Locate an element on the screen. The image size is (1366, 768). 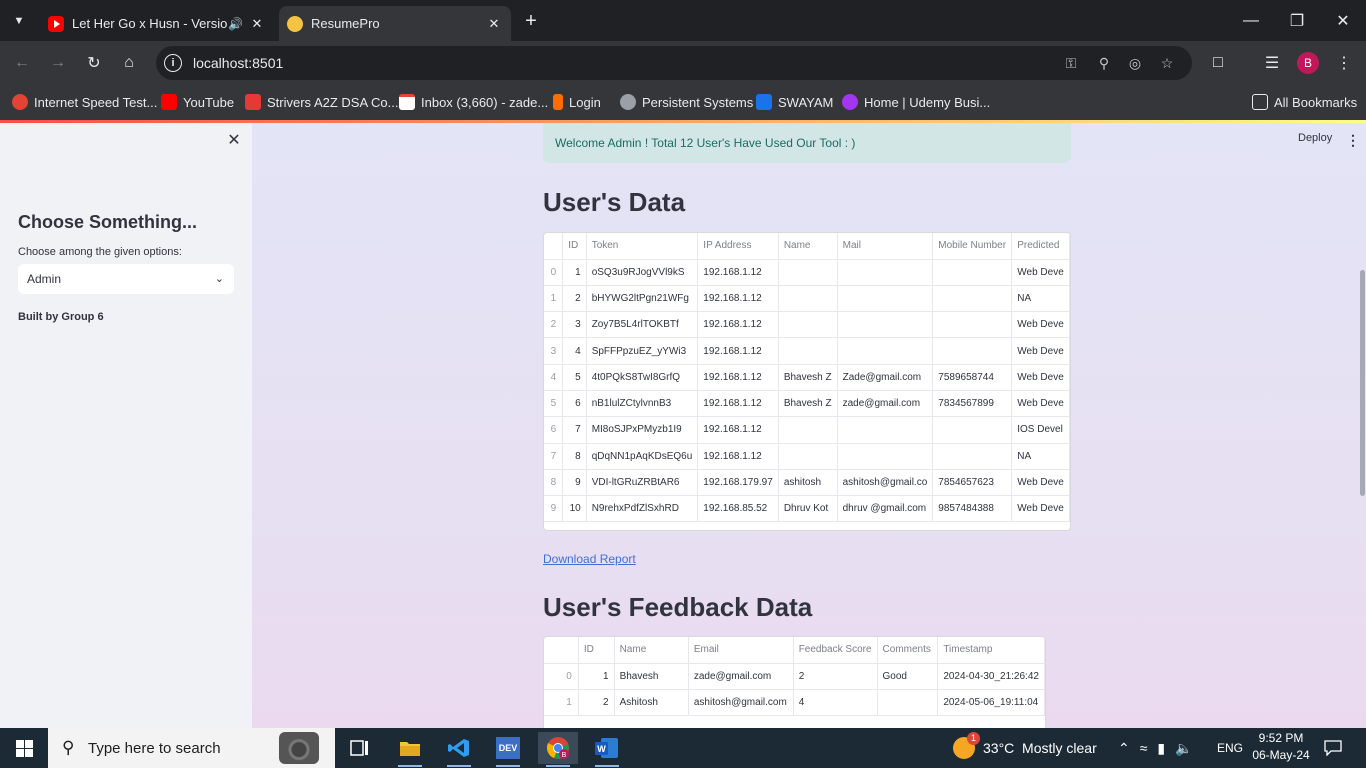
tracking-eye-icon: ◎ is located at coordinates (1135, 63).